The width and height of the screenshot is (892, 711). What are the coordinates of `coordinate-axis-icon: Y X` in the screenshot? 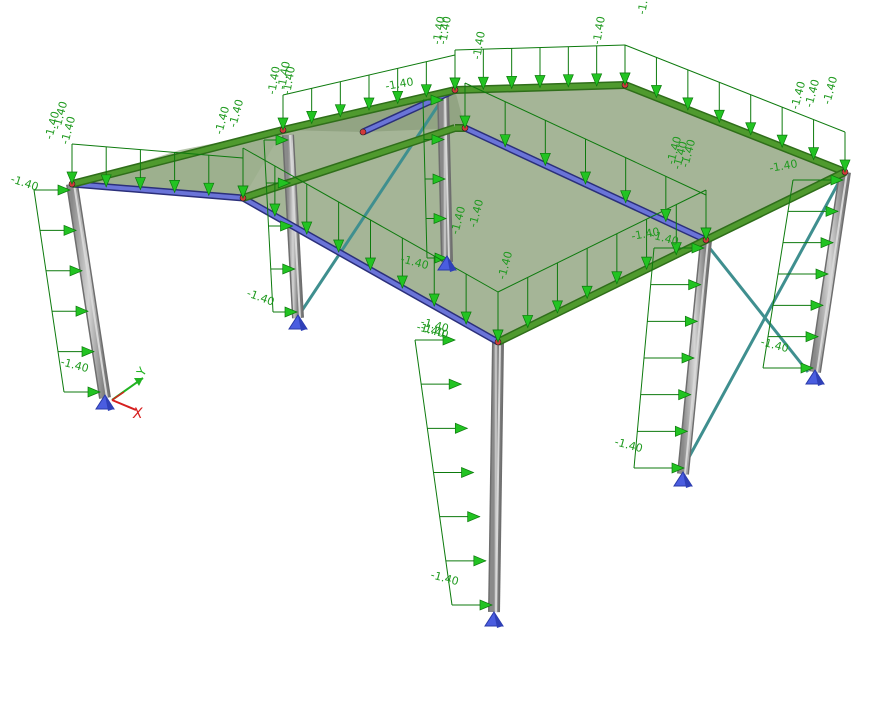 It's located at (130, 393).